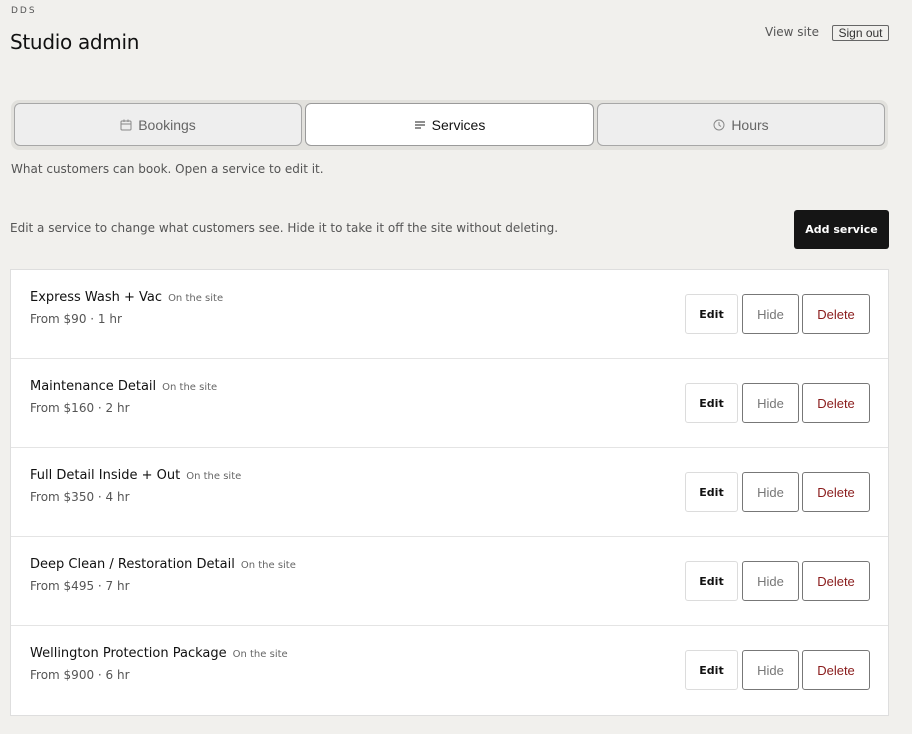 This screenshot has width=912, height=734. Describe the element at coordinates (96, 297) in the screenshot. I see `service-name: Express Wash + Vac` at that location.